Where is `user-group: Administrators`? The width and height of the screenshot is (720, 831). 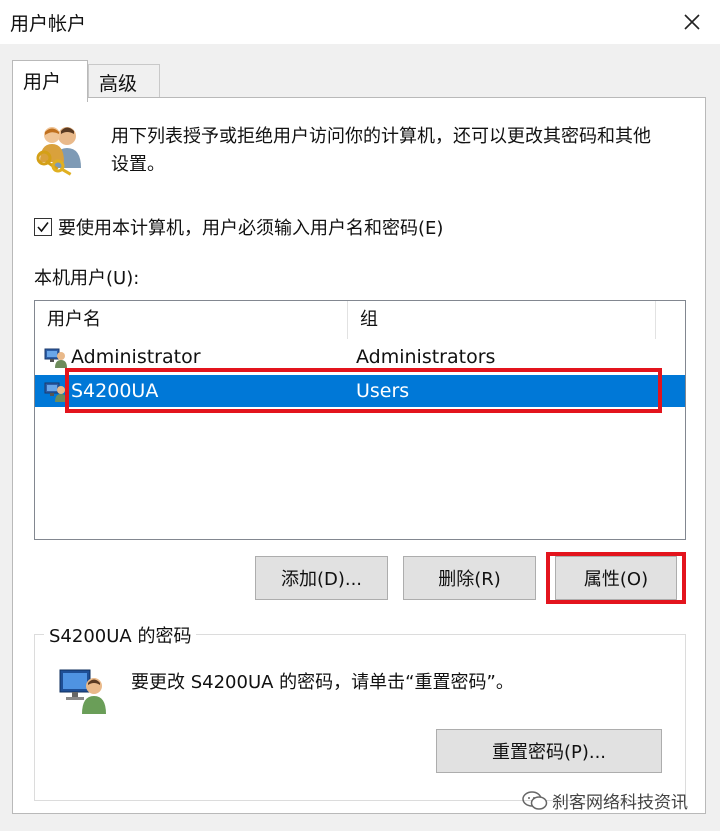
user-group: Administrators is located at coordinates (426, 357).